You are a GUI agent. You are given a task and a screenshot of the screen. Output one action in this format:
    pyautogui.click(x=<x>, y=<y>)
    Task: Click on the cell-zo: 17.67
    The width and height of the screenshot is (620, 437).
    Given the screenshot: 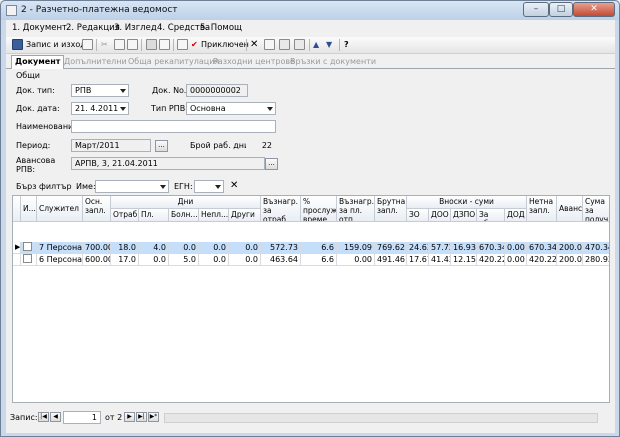 What is the action you would take?
    pyautogui.click(x=418, y=260)
    